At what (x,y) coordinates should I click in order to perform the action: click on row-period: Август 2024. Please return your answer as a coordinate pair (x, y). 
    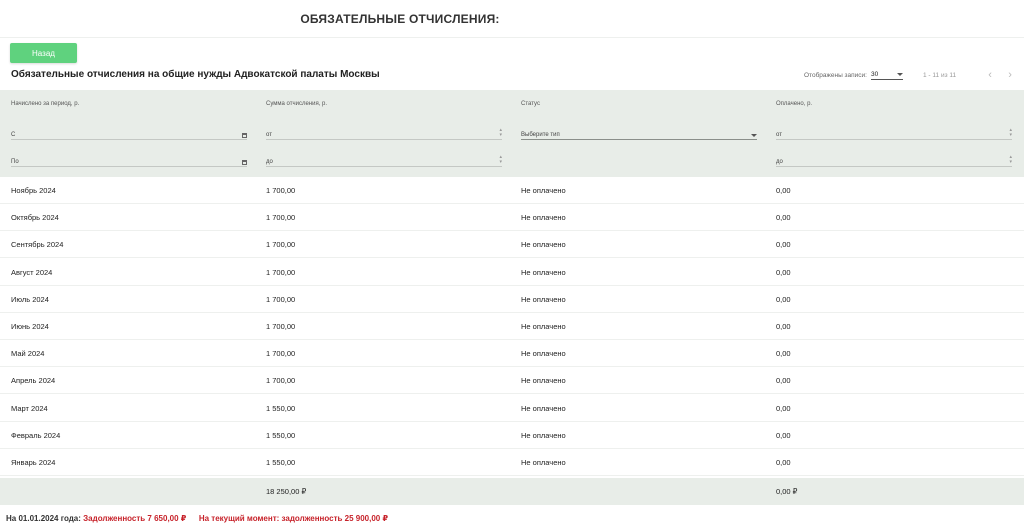
    Looking at the image, I should click on (32, 272).